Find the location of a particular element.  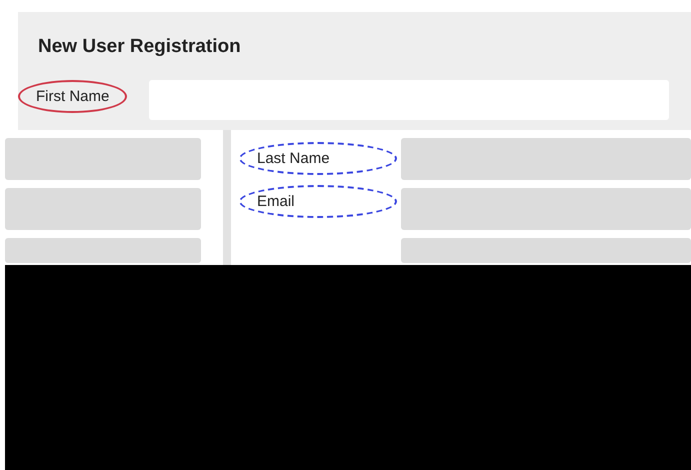

form-title: New User Registration is located at coordinates (140, 47).